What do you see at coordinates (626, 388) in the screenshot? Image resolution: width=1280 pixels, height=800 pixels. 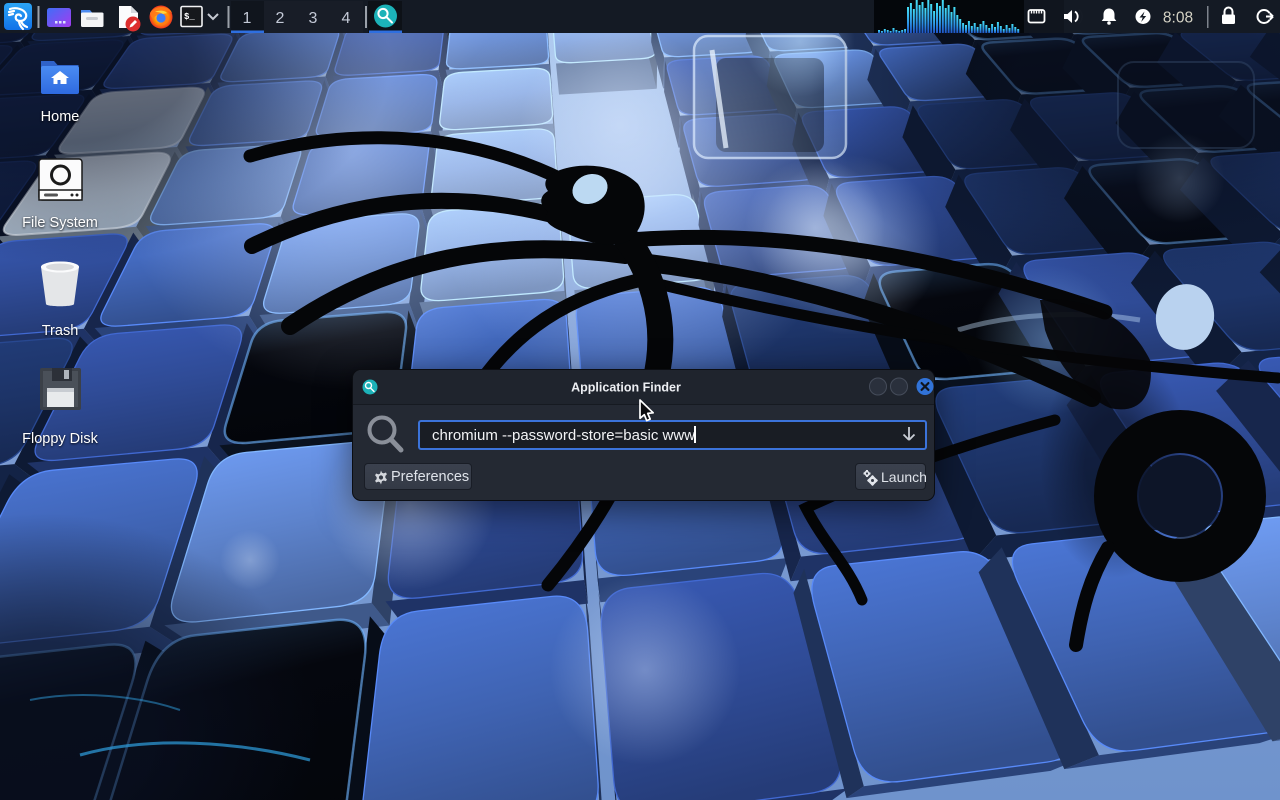 I see `svg-text: Application Finder` at bounding box center [626, 388].